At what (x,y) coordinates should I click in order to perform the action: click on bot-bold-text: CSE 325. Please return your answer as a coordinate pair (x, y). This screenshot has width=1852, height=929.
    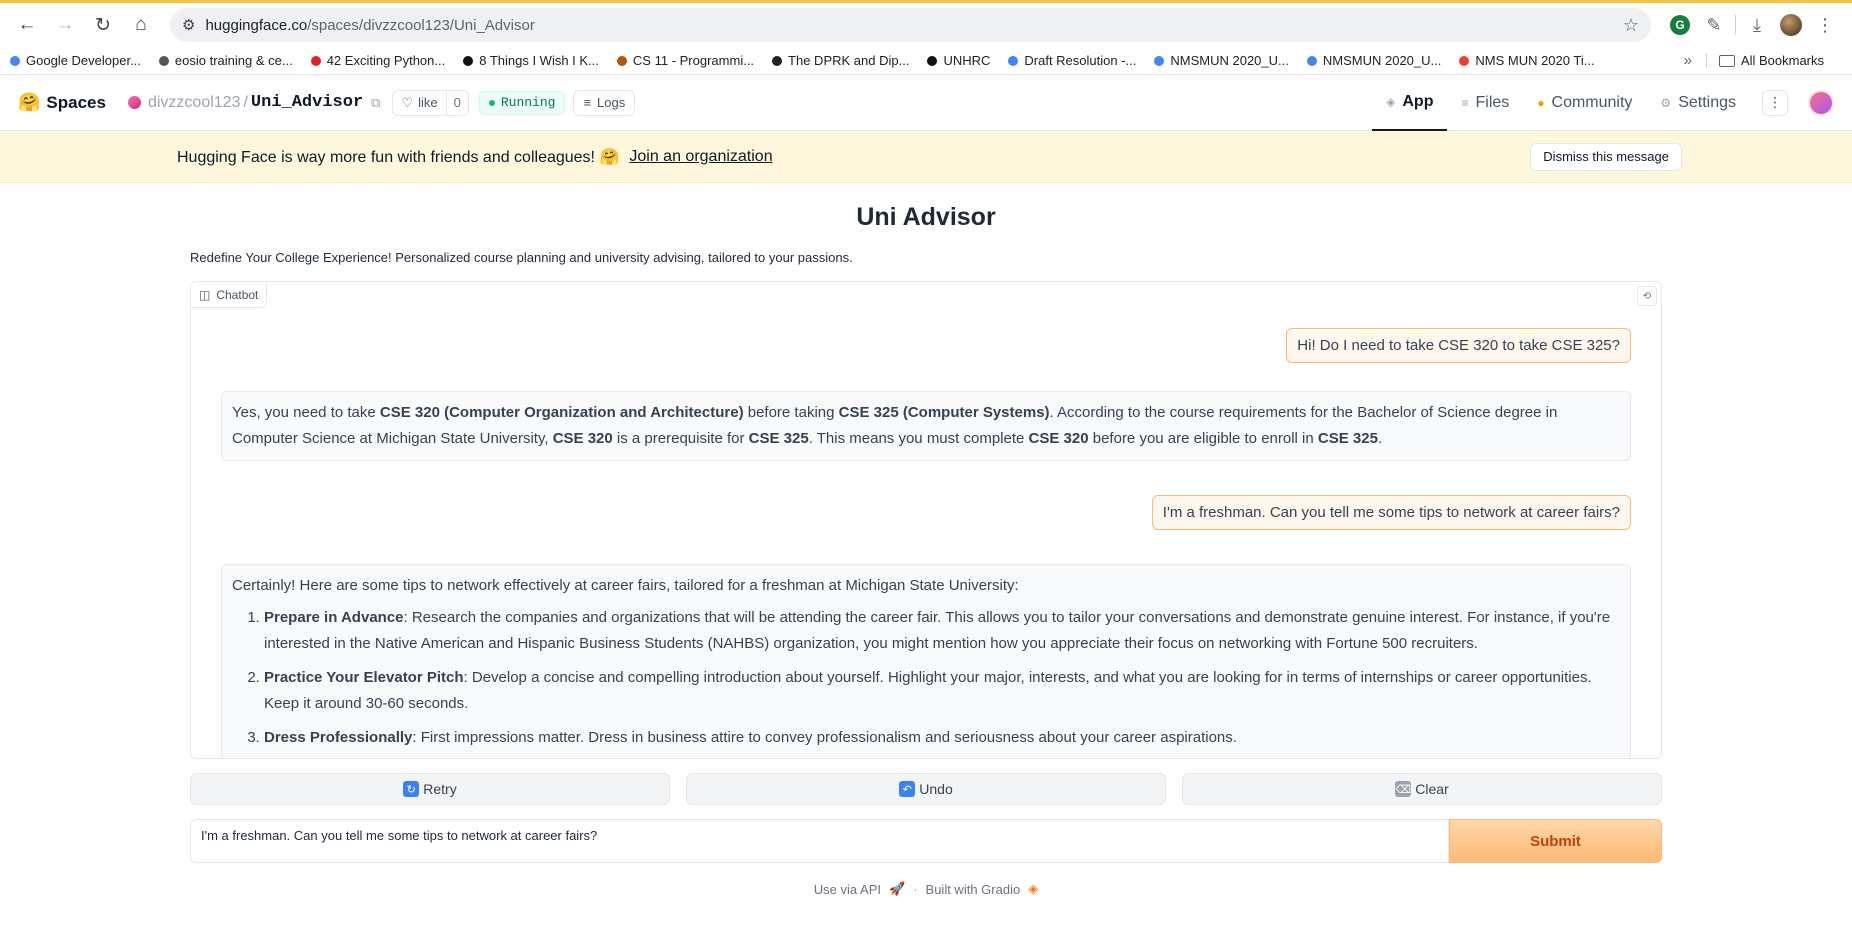
    Looking at the image, I should click on (1347, 438).